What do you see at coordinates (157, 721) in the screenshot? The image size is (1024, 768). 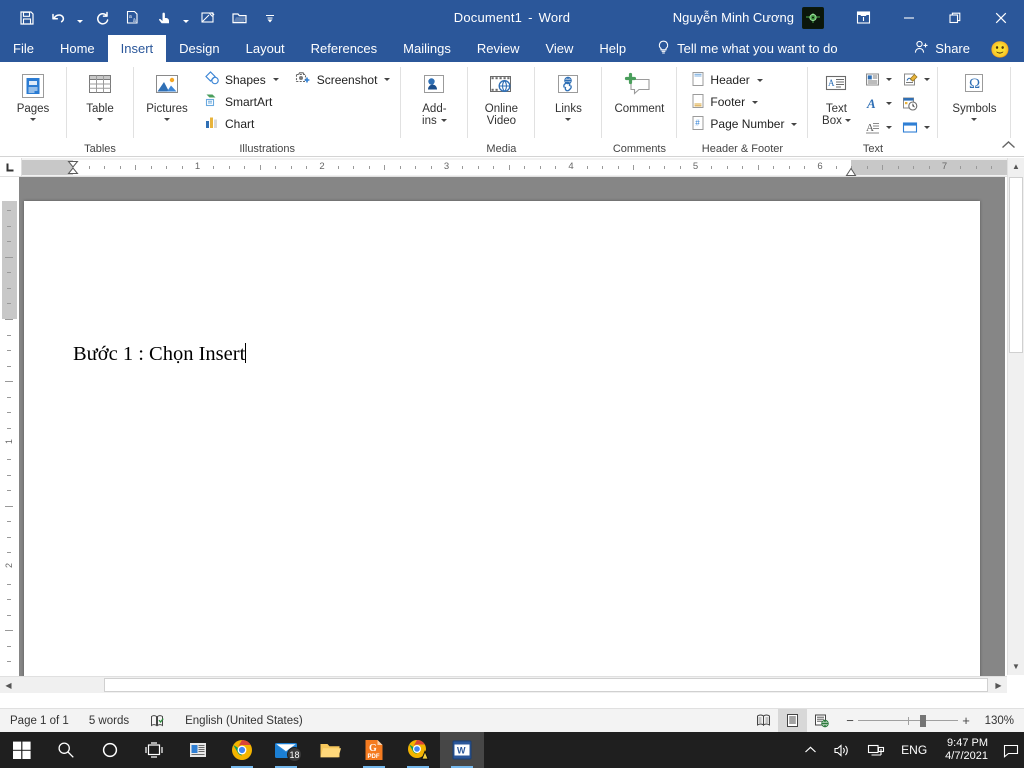 I see `proofing-errors-icon` at bounding box center [157, 721].